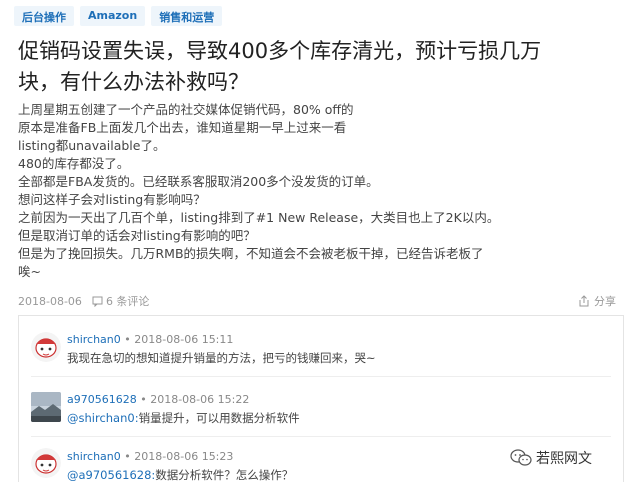  What do you see at coordinates (179, 456) in the screenshot?
I see `comment-time: • 2018-08-06 15:23` at bounding box center [179, 456].